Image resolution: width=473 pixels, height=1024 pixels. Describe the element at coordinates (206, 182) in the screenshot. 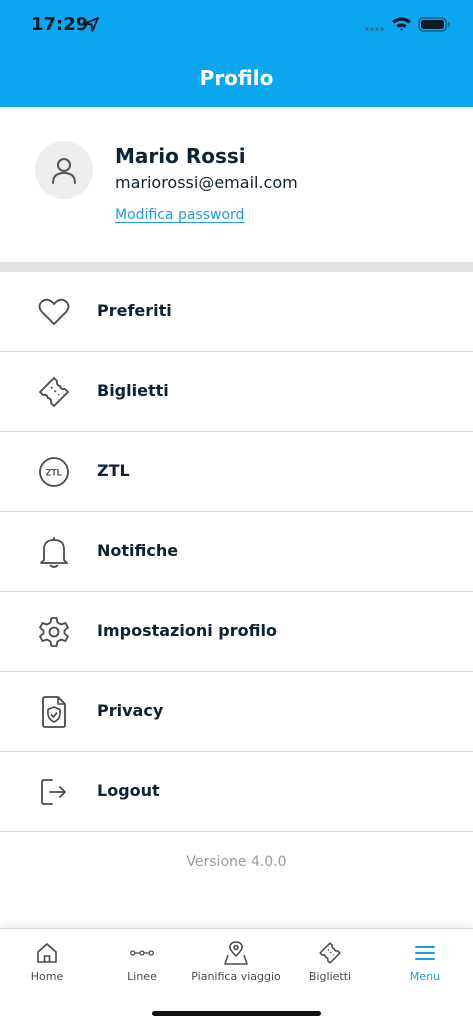

I see `user-email: mariorossi@email.com` at that location.